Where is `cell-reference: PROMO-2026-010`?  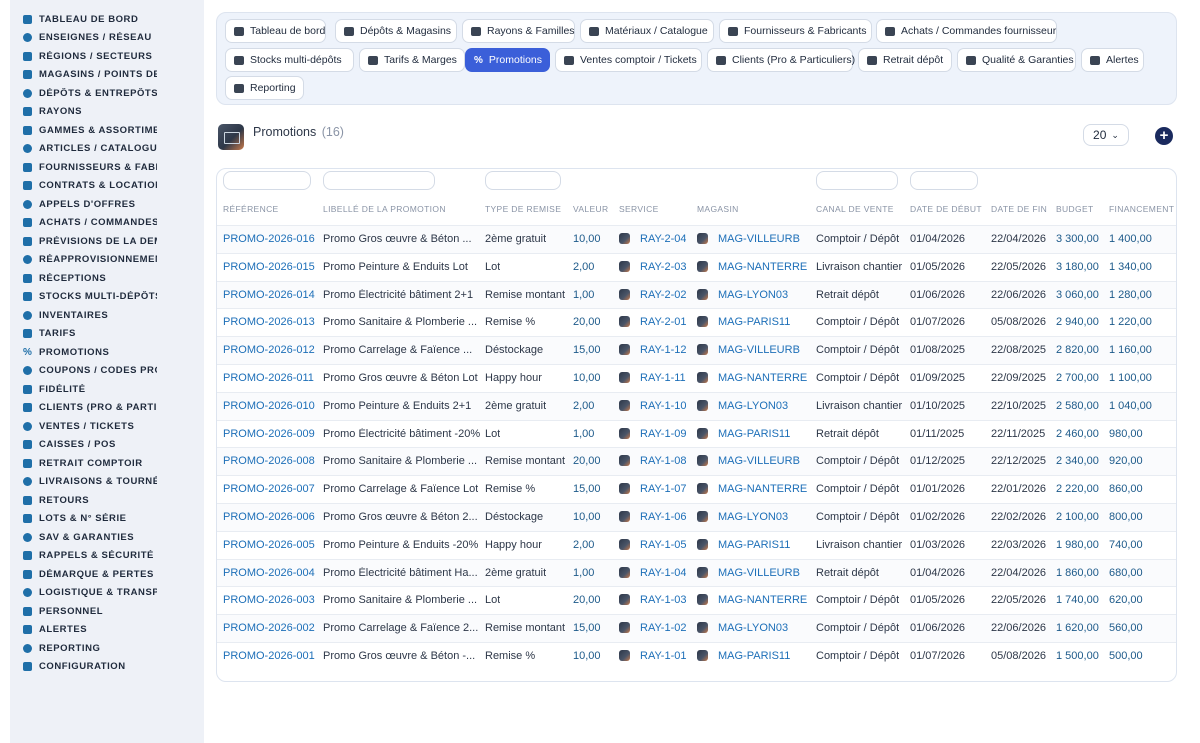 cell-reference: PROMO-2026-010 is located at coordinates (269, 406).